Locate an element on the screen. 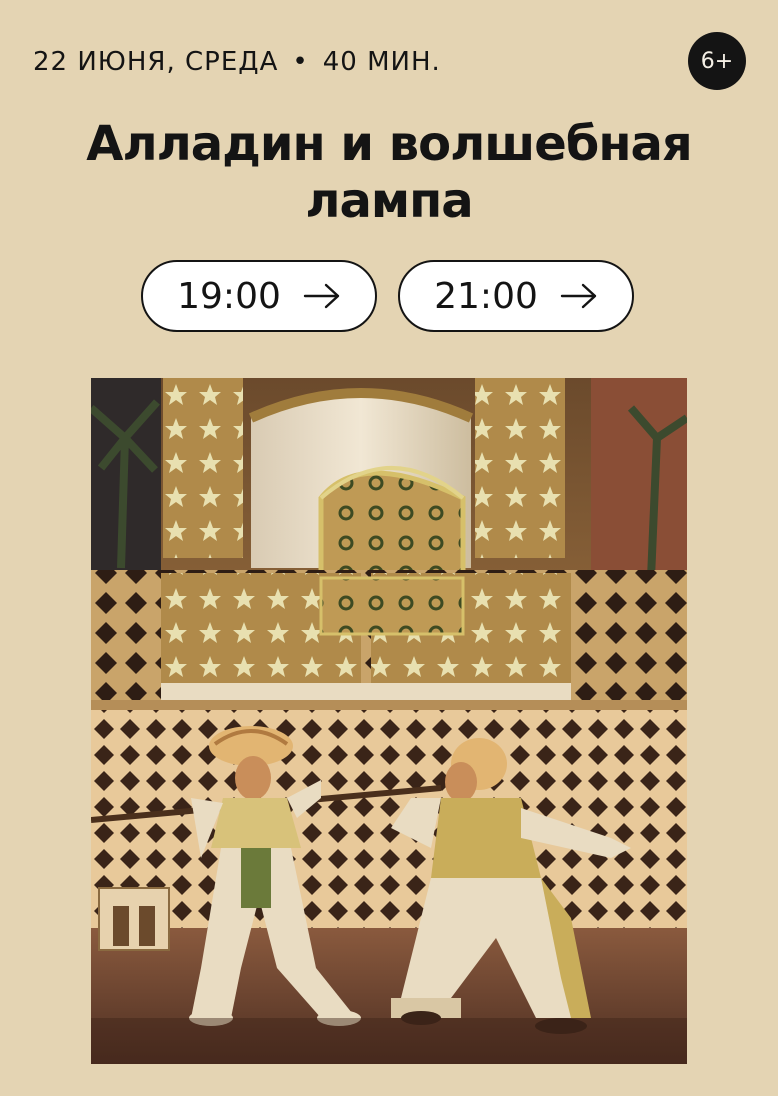 The width and height of the screenshot is (778, 1096). showtime-button-2100: 21:00 is located at coordinates (516, 296).